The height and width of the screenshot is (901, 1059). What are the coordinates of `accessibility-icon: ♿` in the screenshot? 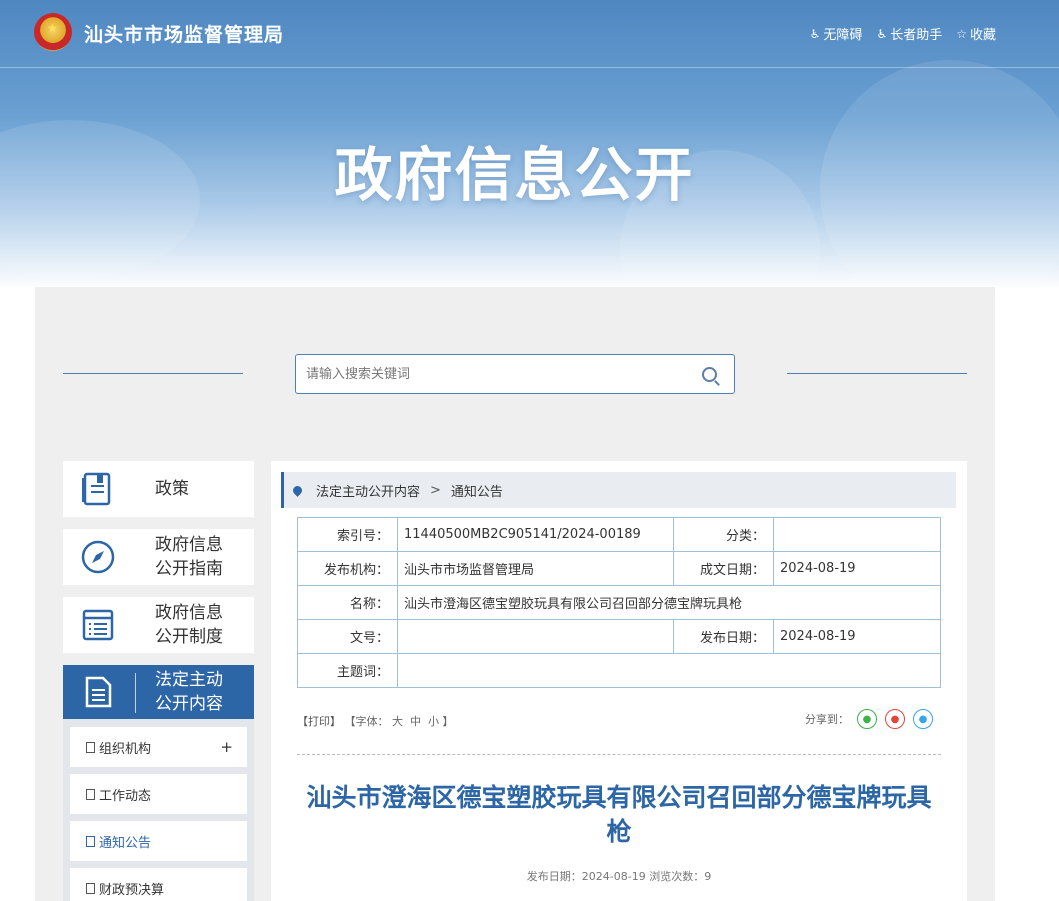 It's located at (815, 33).